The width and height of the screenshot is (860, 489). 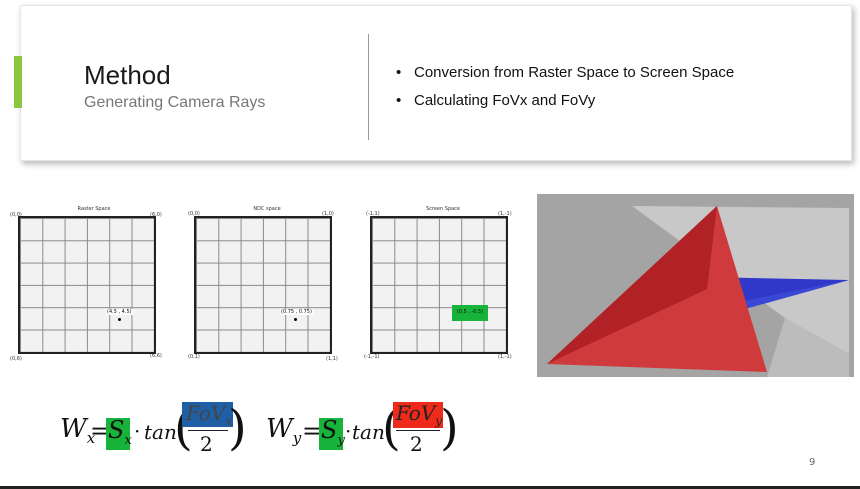 What do you see at coordinates (372, 357) in the screenshot?
I see `corner-label-bl: (-1,-1)` at bounding box center [372, 357].